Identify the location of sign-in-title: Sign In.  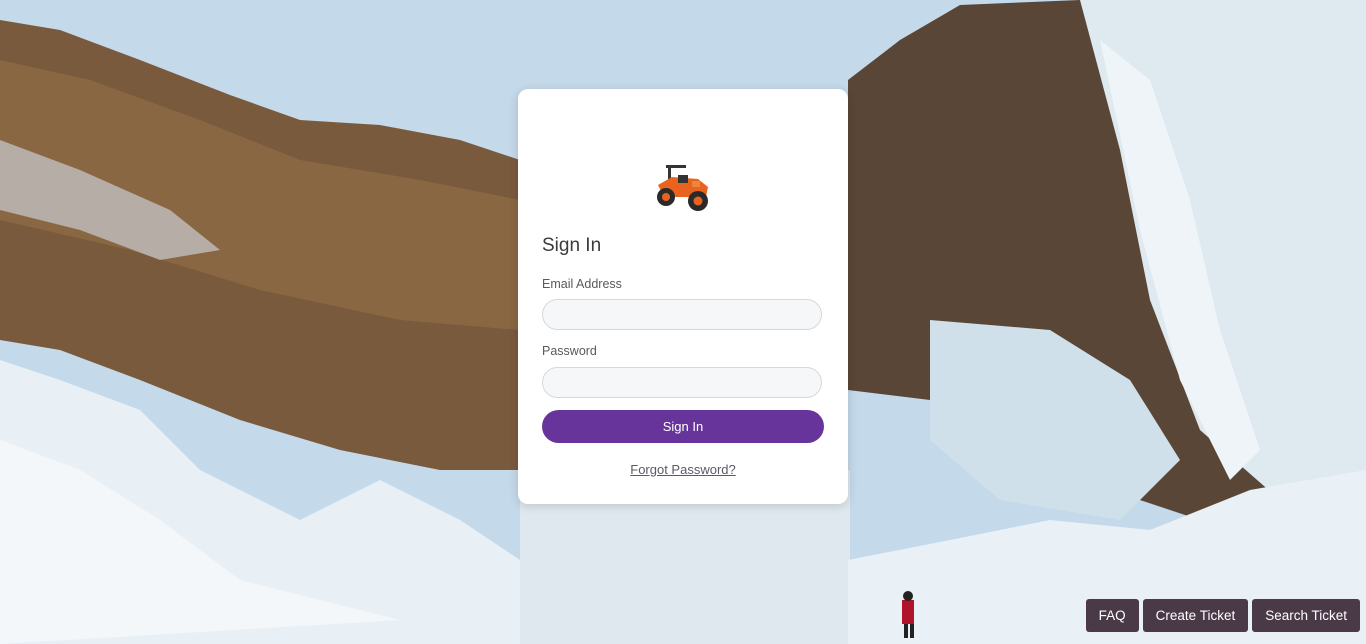
(572, 245).